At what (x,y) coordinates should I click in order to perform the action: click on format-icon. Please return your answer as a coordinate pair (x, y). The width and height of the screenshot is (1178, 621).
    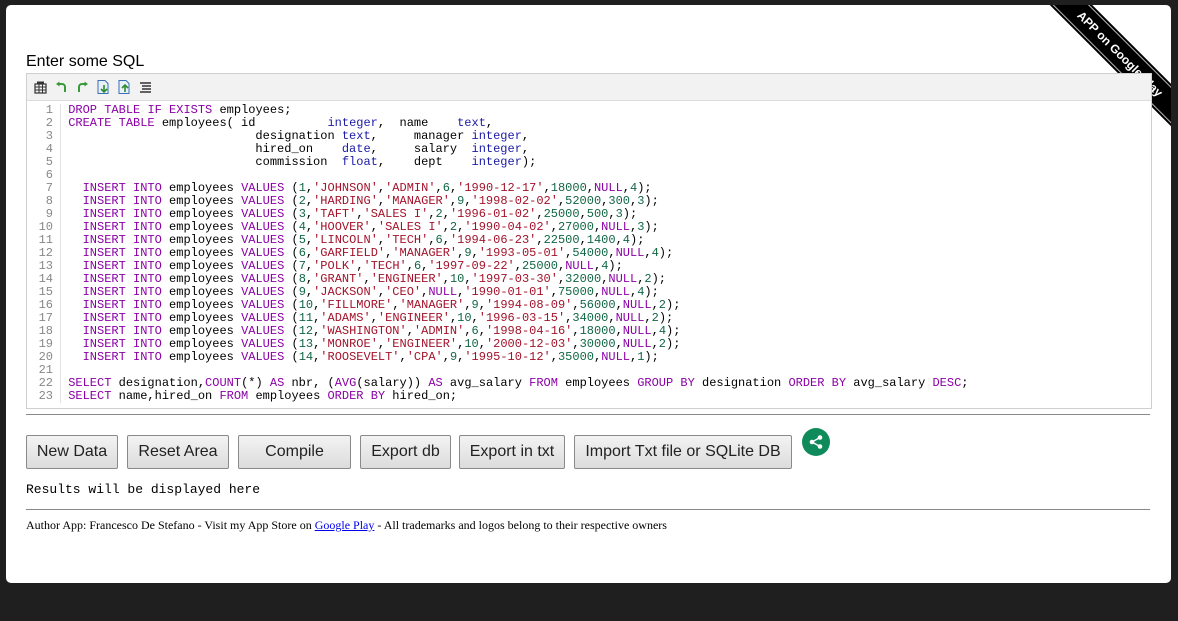
    Looking at the image, I should click on (145, 87).